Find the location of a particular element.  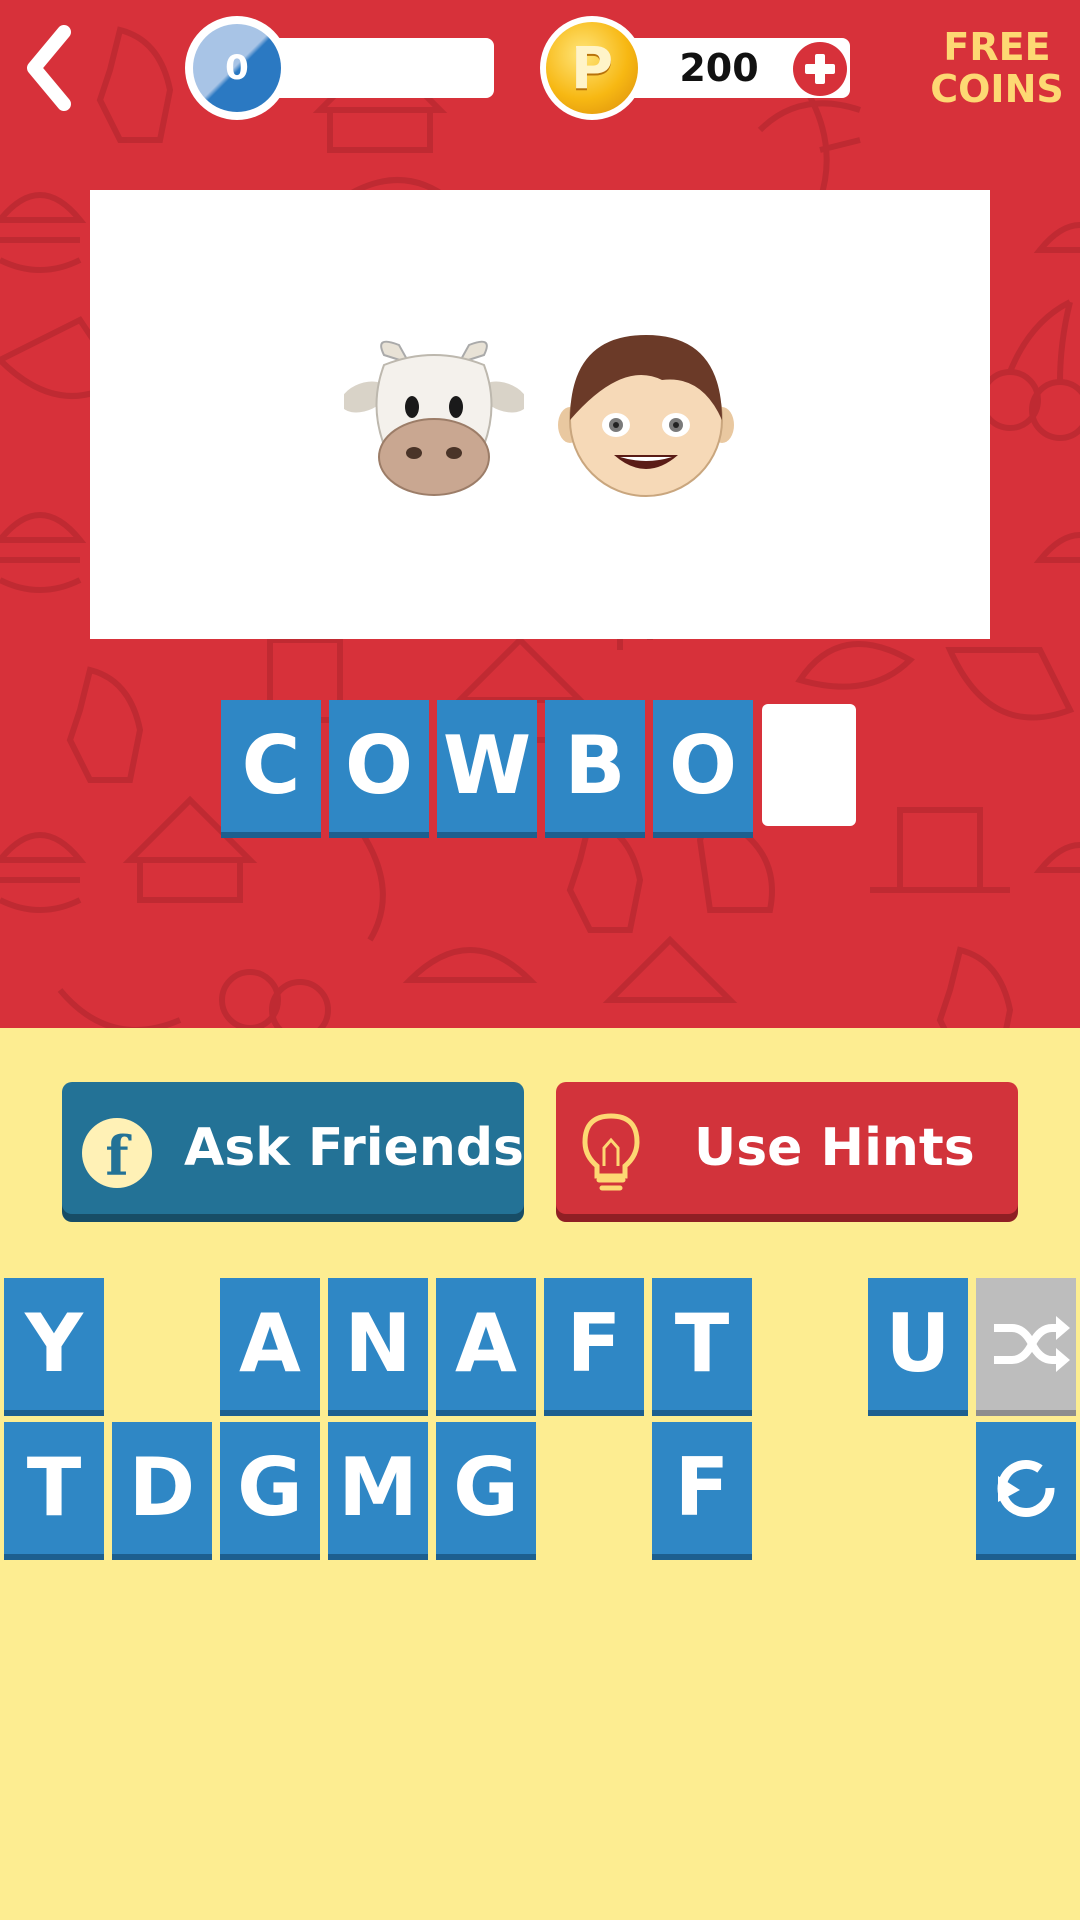

ask-friends-button: f Ask Friends is located at coordinates (293, 1148).